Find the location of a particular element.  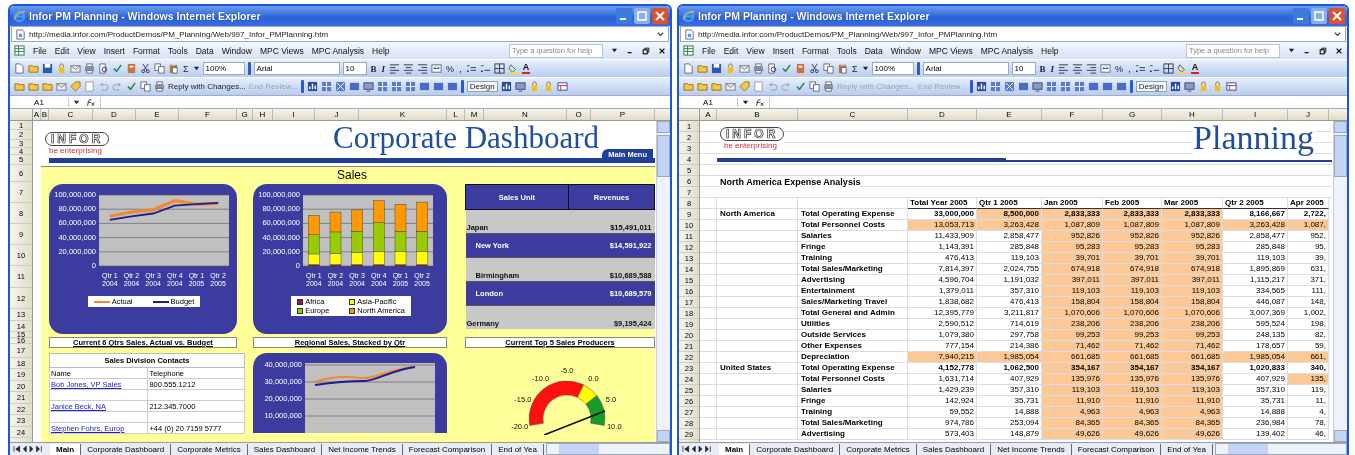

table-cell: 7,814,397 is located at coordinates (942, 269).